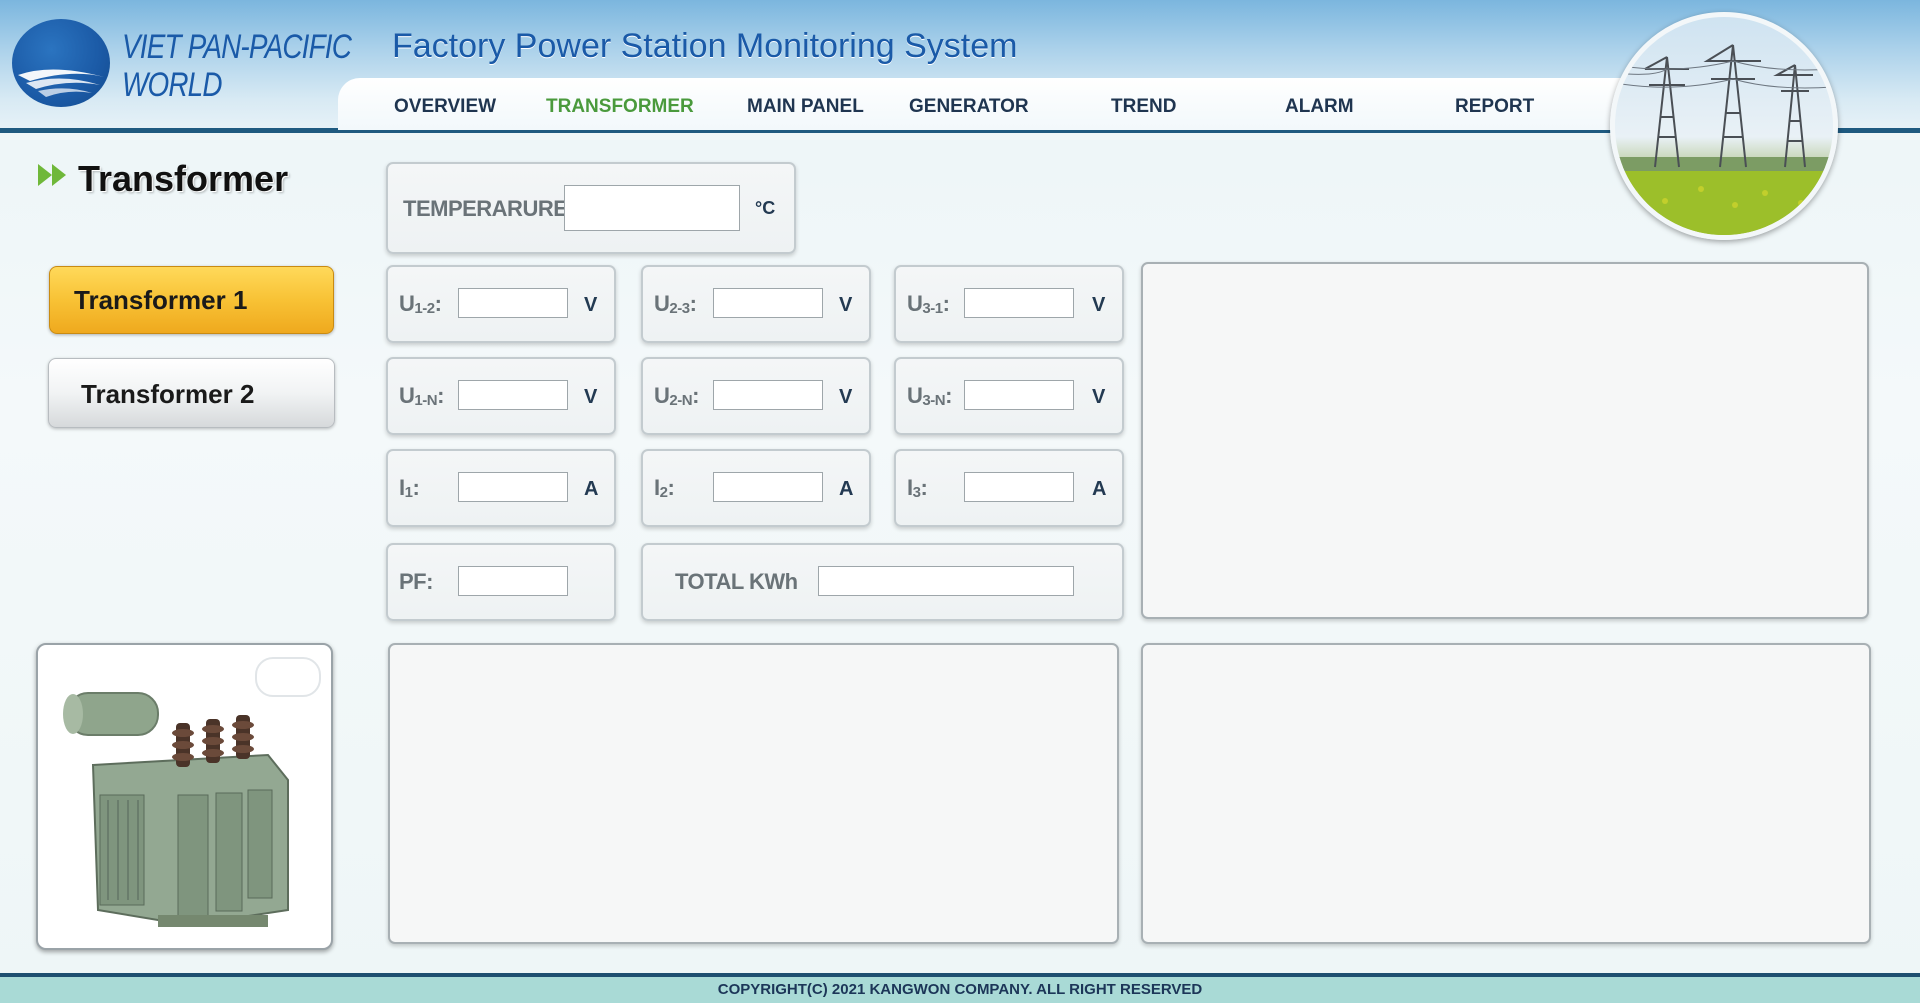 The width and height of the screenshot is (1920, 1003). I want to click on u23-unit: V, so click(846, 305).